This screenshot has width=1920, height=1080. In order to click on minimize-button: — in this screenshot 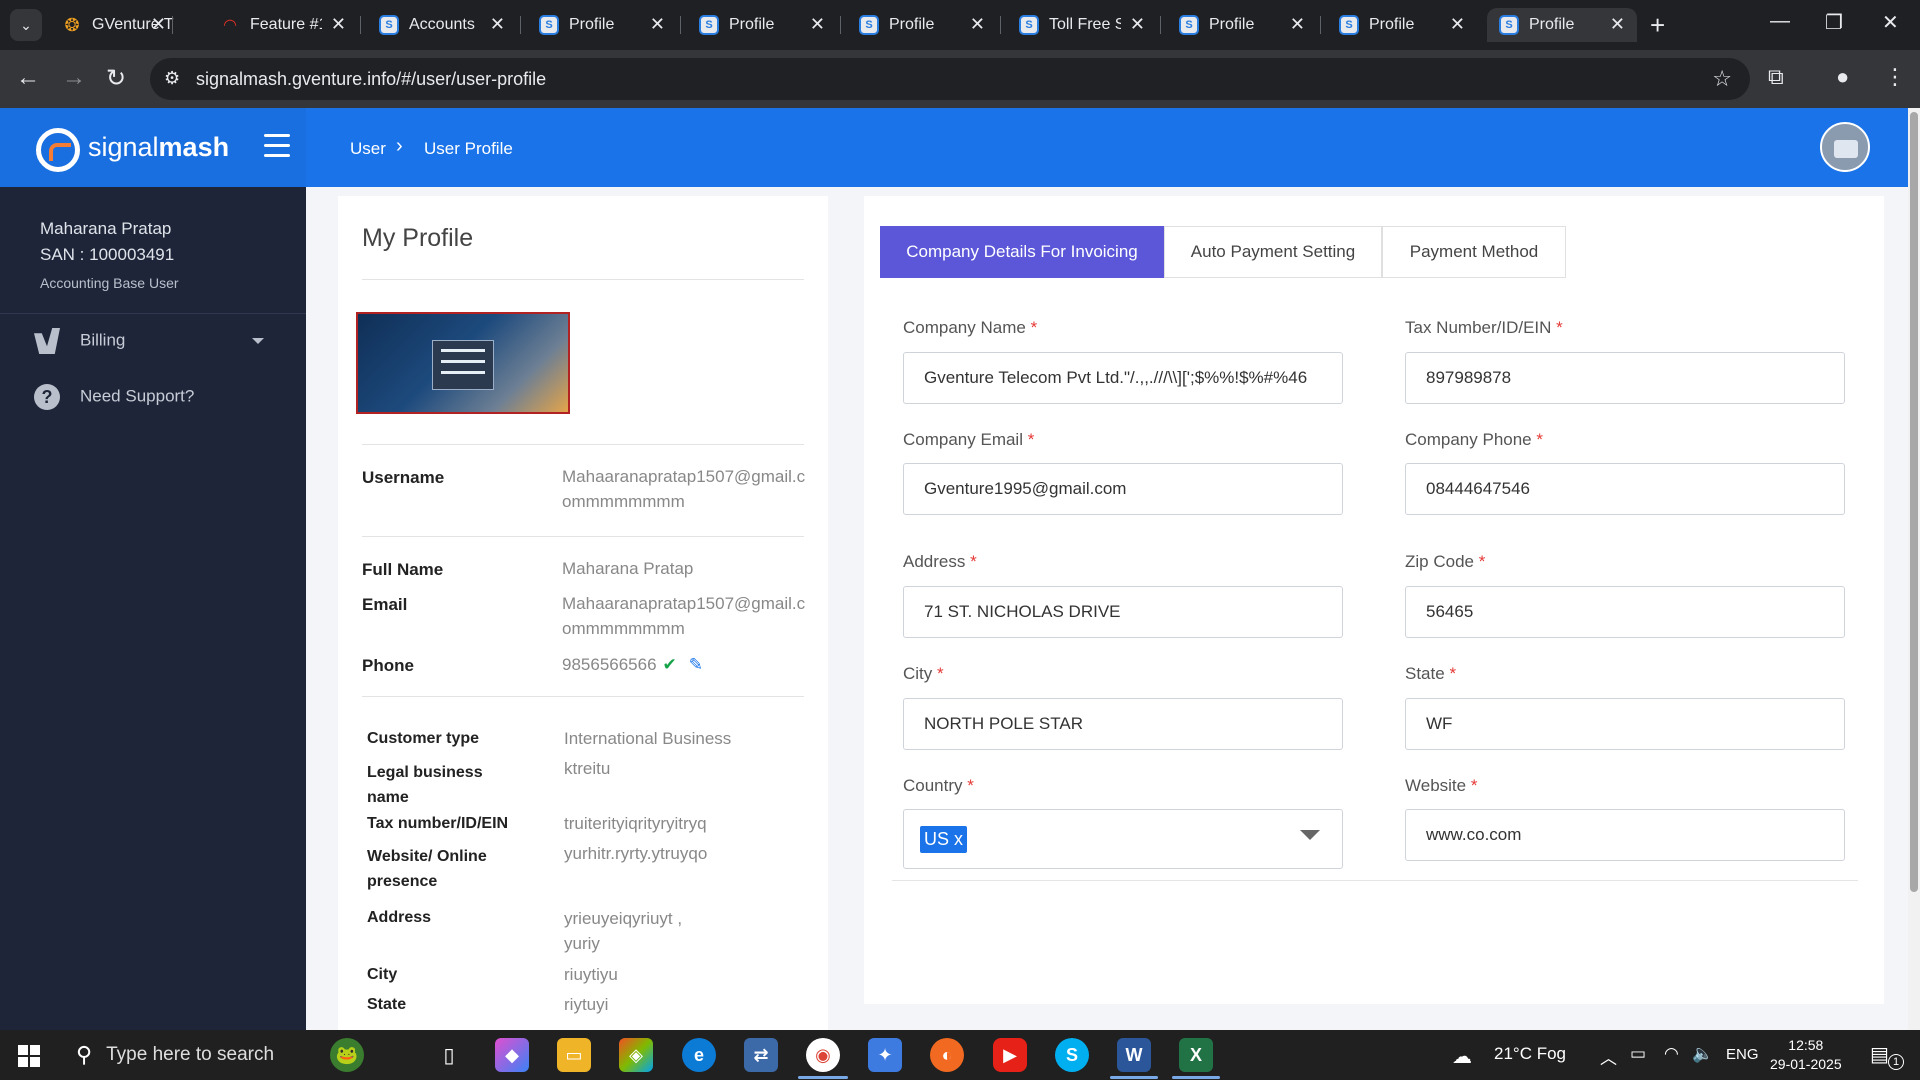, I will do `click(1780, 21)`.